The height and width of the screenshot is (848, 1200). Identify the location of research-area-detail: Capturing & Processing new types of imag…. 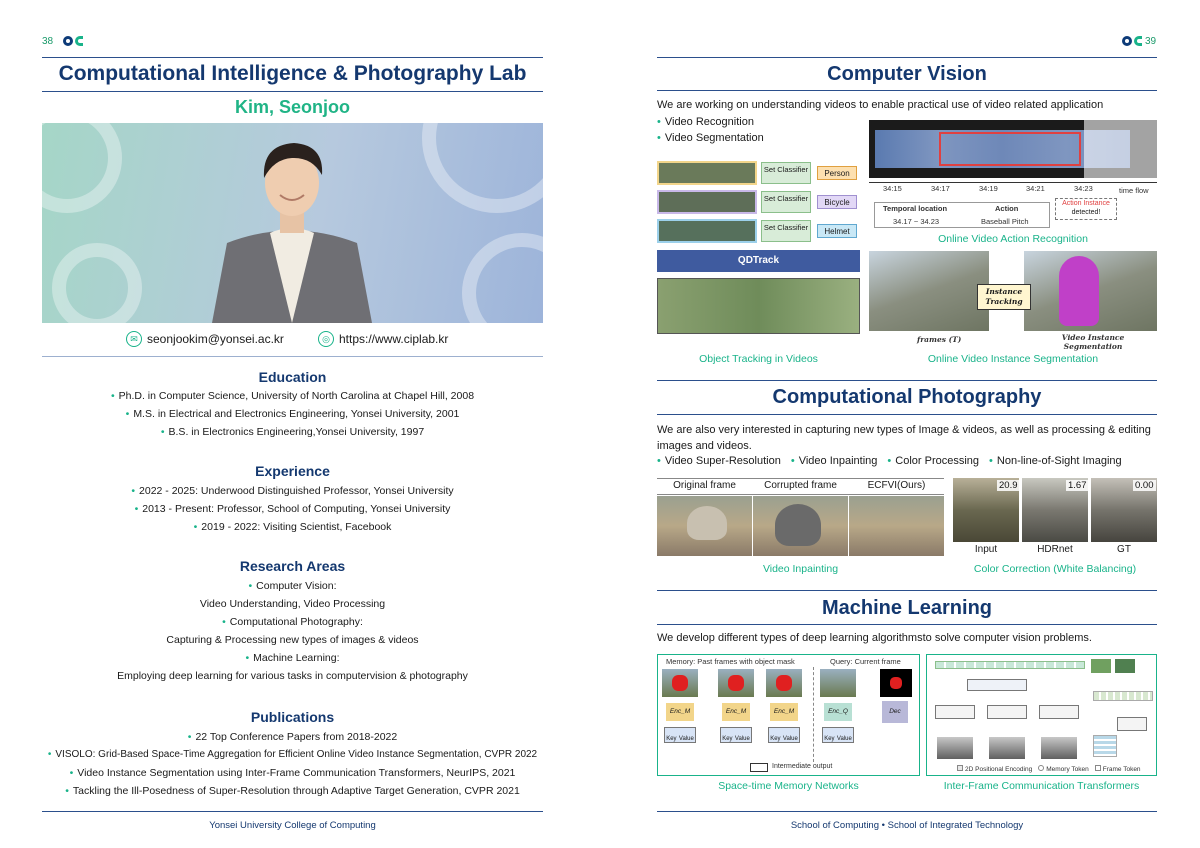
(292, 640).